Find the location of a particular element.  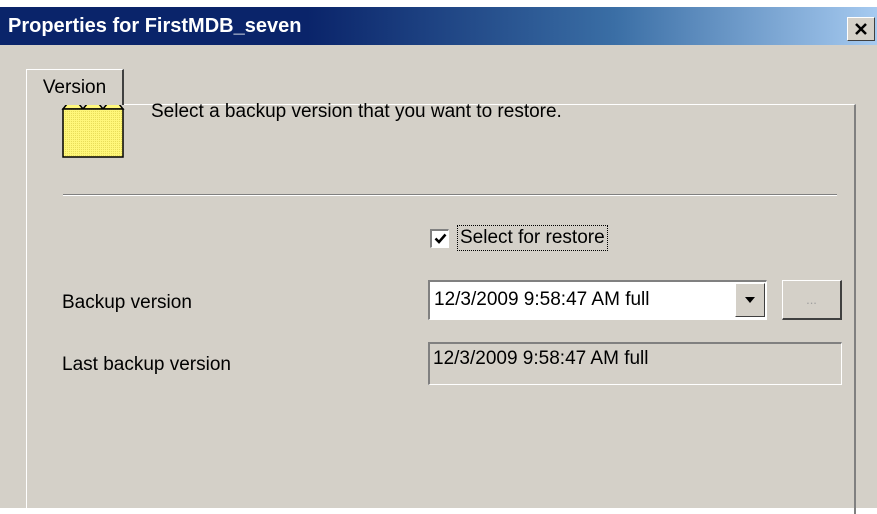

checkmark-icon is located at coordinates (440, 238).